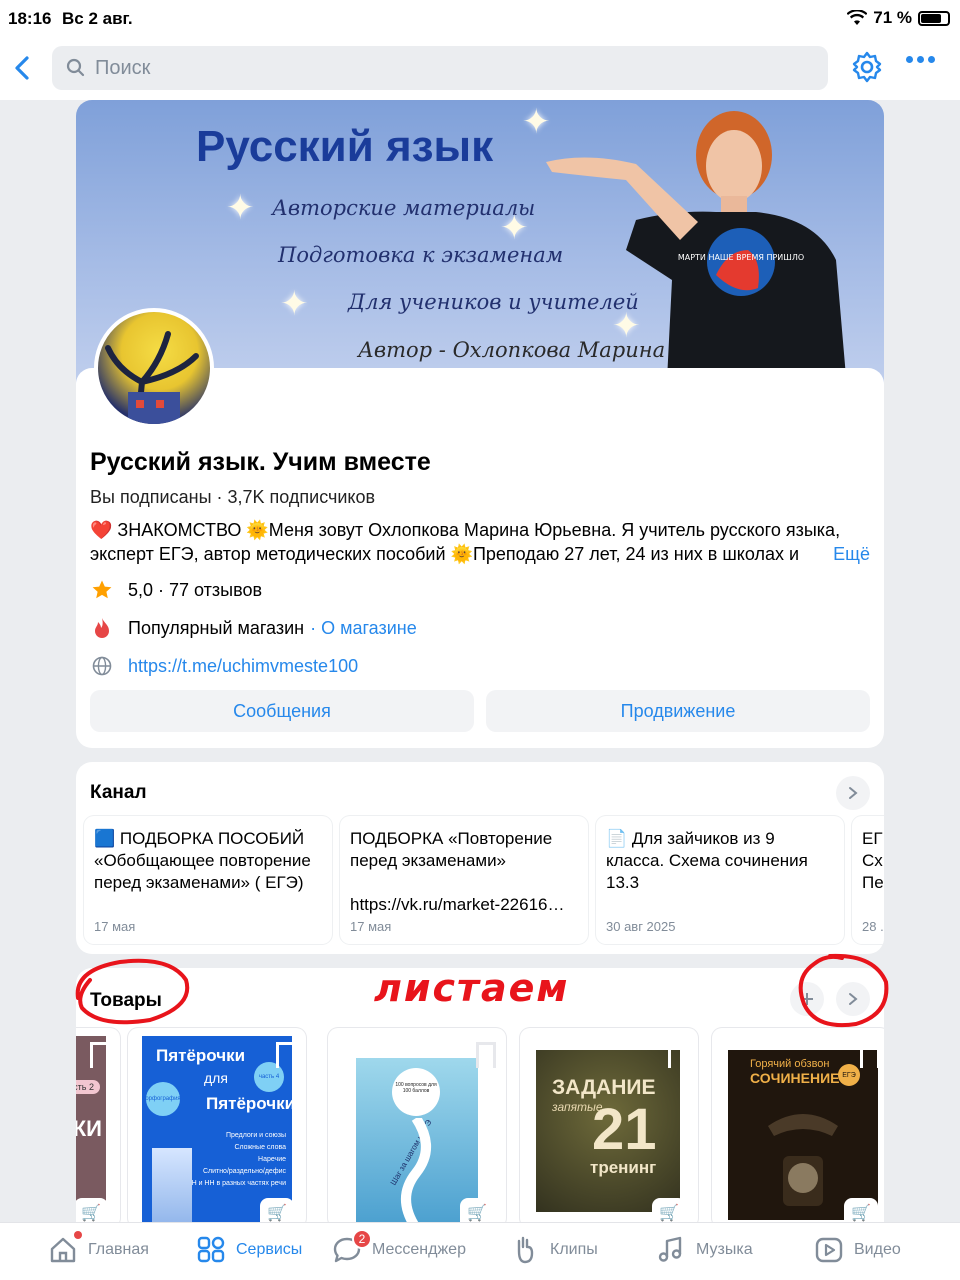 This screenshot has height=1280, width=960. Describe the element at coordinates (211, 1249) in the screenshot. I see `services-icon` at that location.